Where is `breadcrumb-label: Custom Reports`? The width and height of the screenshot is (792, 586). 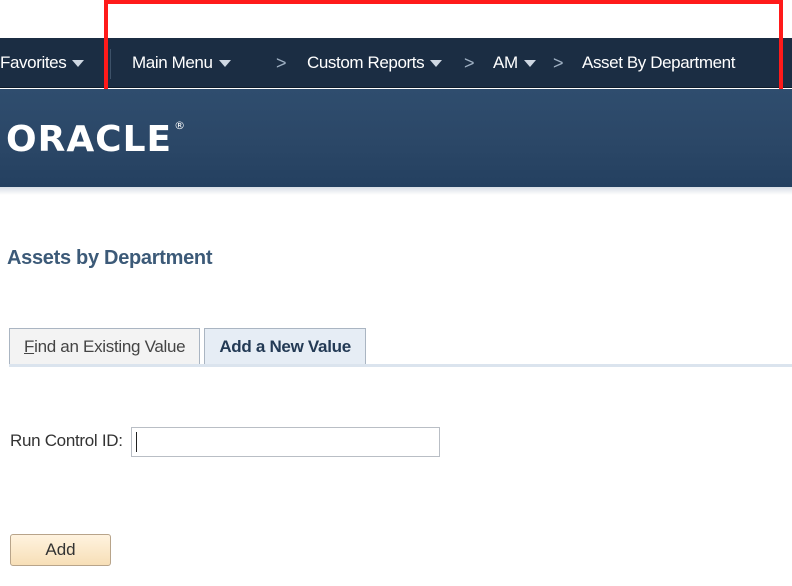 breadcrumb-label: Custom Reports is located at coordinates (366, 62).